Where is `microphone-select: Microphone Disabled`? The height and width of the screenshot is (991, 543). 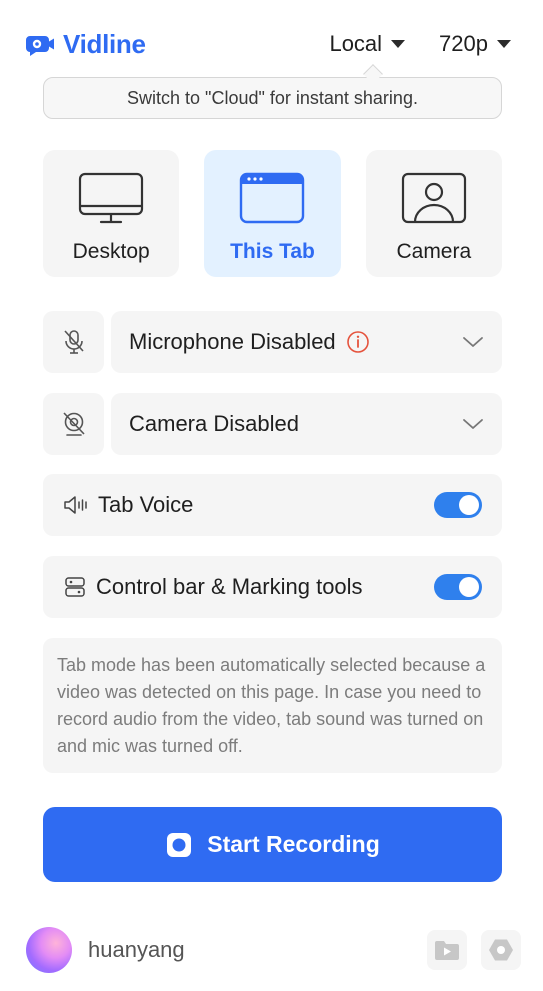
microphone-select: Microphone Disabled is located at coordinates (306, 342).